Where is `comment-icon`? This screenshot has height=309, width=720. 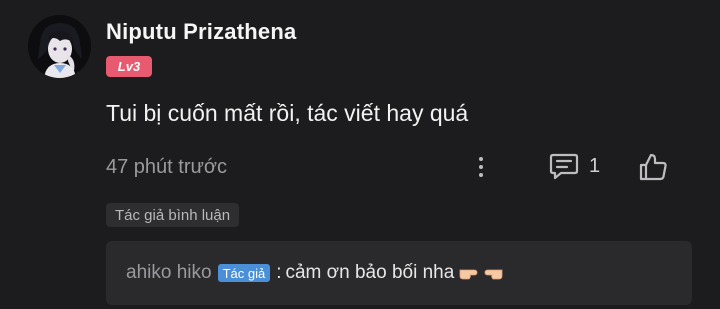 comment-icon is located at coordinates (564, 166).